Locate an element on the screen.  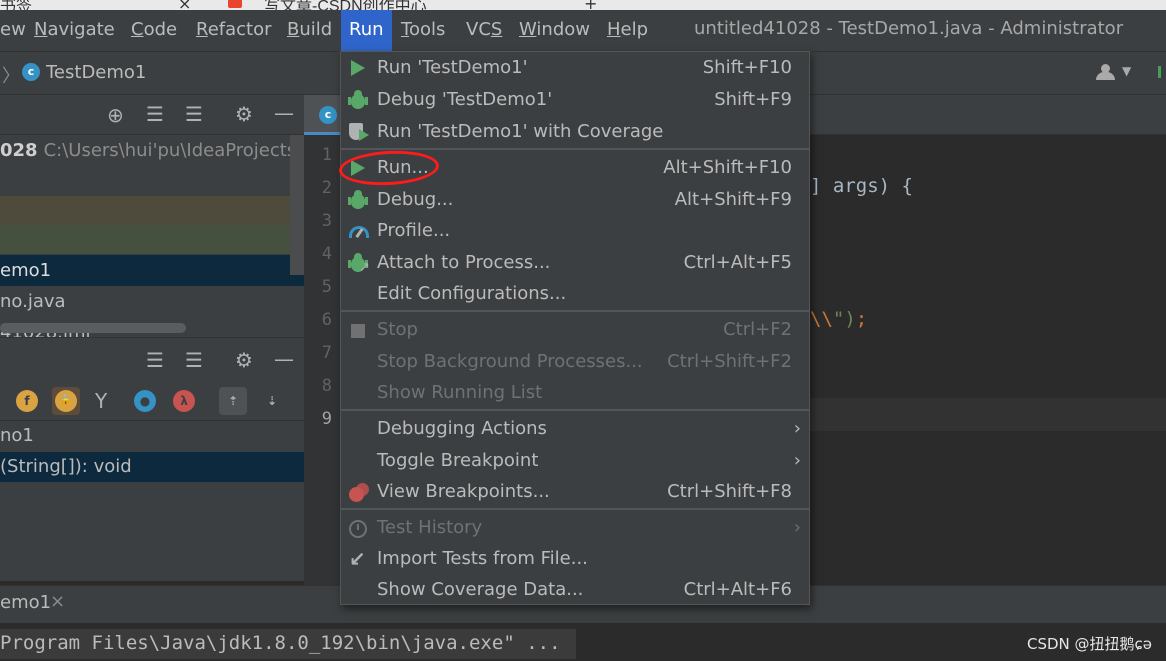
menu-item-stop: Stop Ctrl+F2 is located at coordinates (575, 329).